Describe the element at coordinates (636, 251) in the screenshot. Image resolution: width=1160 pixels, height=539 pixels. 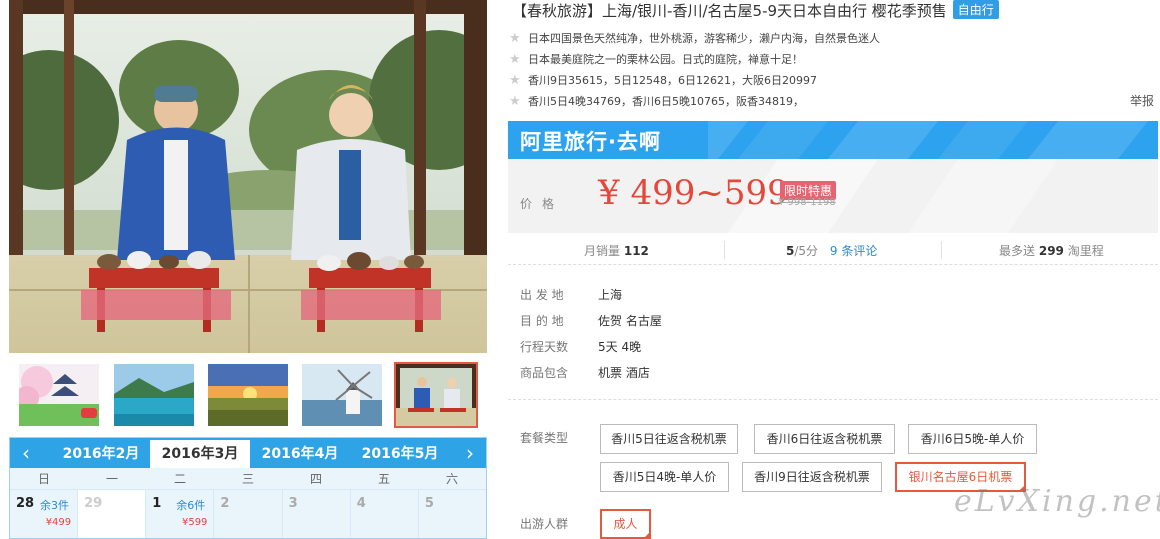
I see `monthly-sales-value: 112` at that location.